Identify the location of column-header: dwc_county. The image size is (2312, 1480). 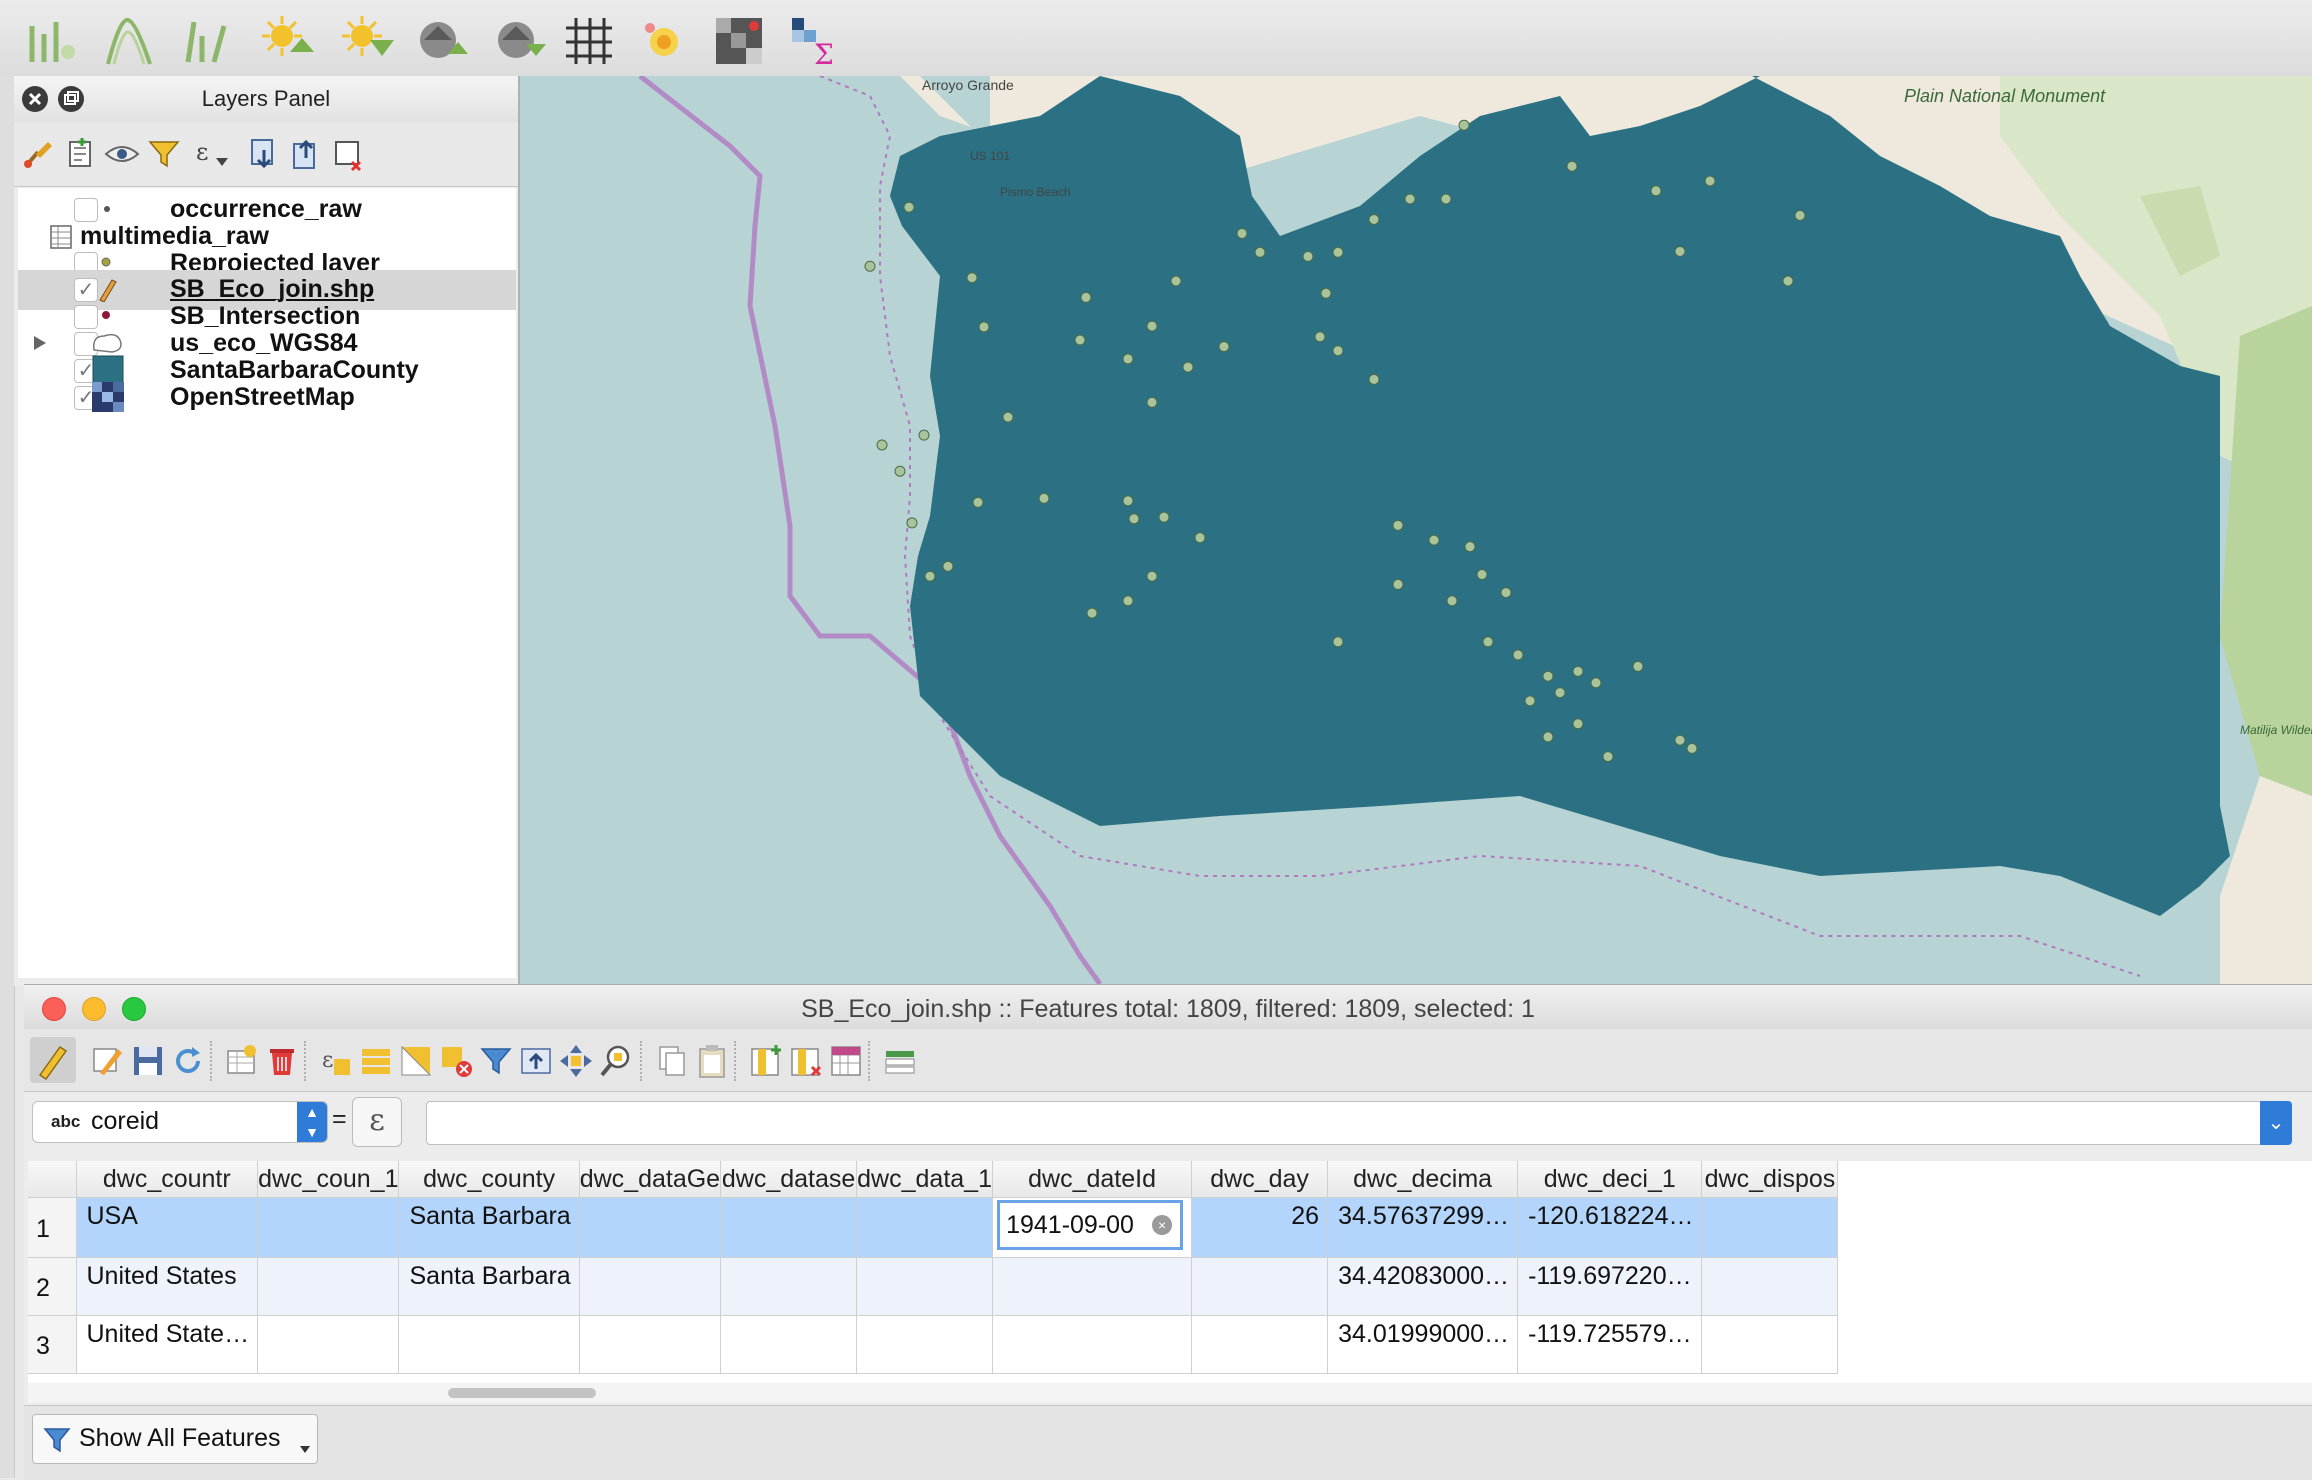
(489, 1179).